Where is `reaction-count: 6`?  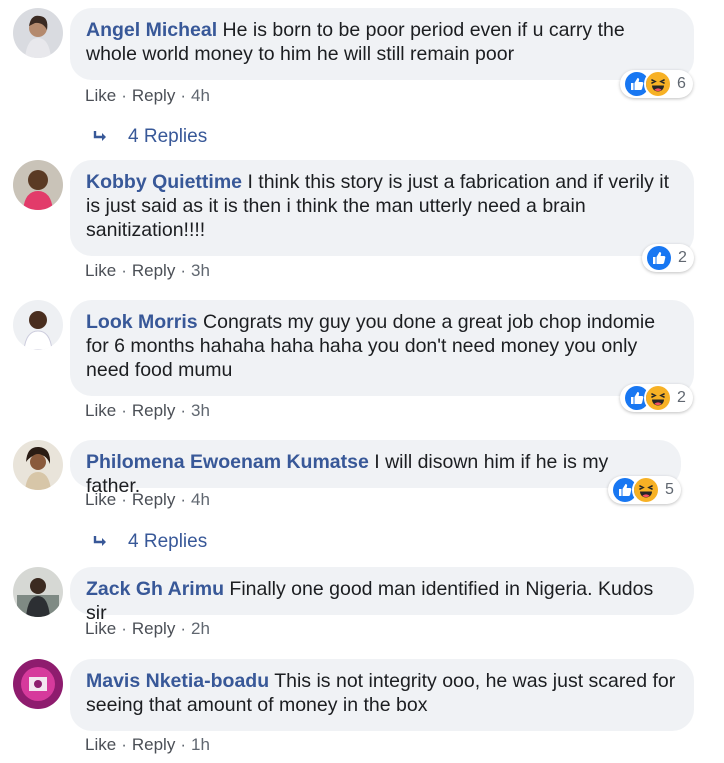 reaction-count: 6 is located at coordinates (681, 83).